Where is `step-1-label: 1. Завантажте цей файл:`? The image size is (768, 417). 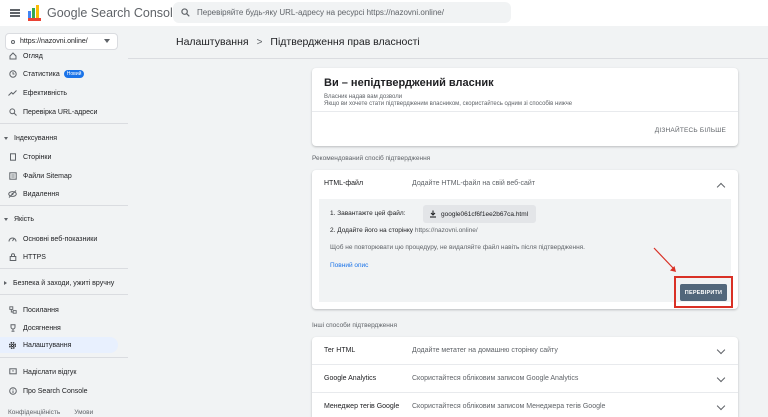
step-1-label: 1. Завантажте цей файл: is located at coordinates (368, 213).